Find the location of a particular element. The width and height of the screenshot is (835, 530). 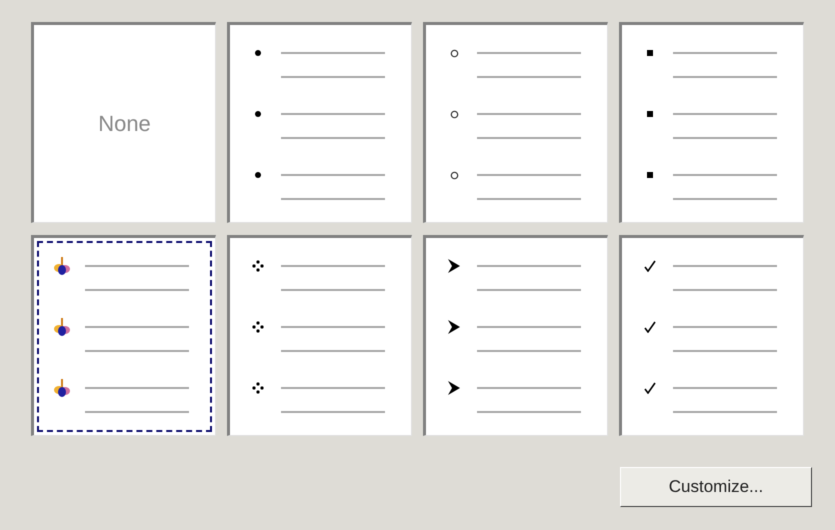

bullet-style-option is located at coordinates (123, 335).